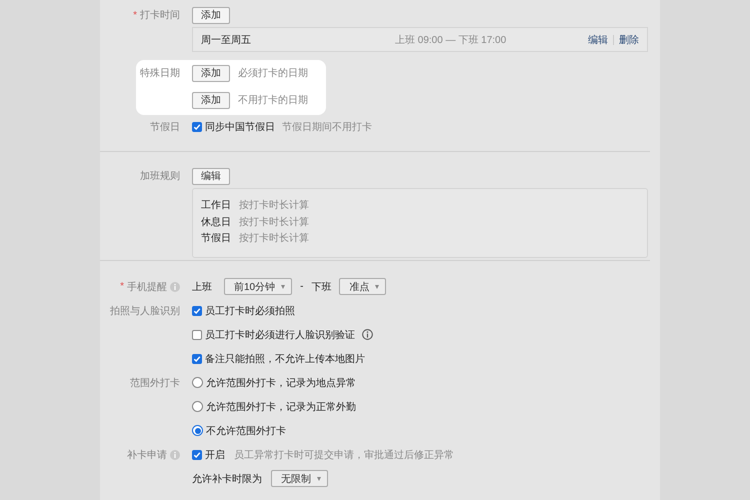 Image resolution: width=750 pixels, height=500 pixels. What do you see at coordinates (299, 478) in the screenshot?
I see `dropdown: 无限制` at bounding box center [299, 478].